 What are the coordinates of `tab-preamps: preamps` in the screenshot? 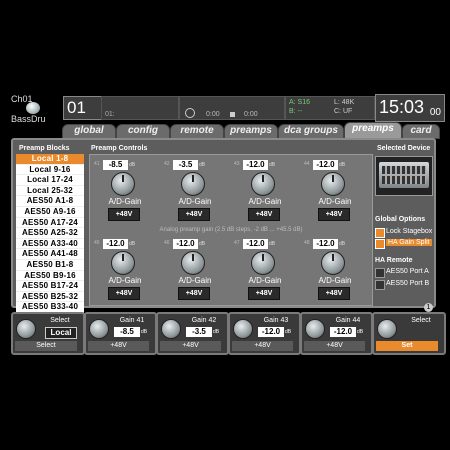 It's located at (251, 131).